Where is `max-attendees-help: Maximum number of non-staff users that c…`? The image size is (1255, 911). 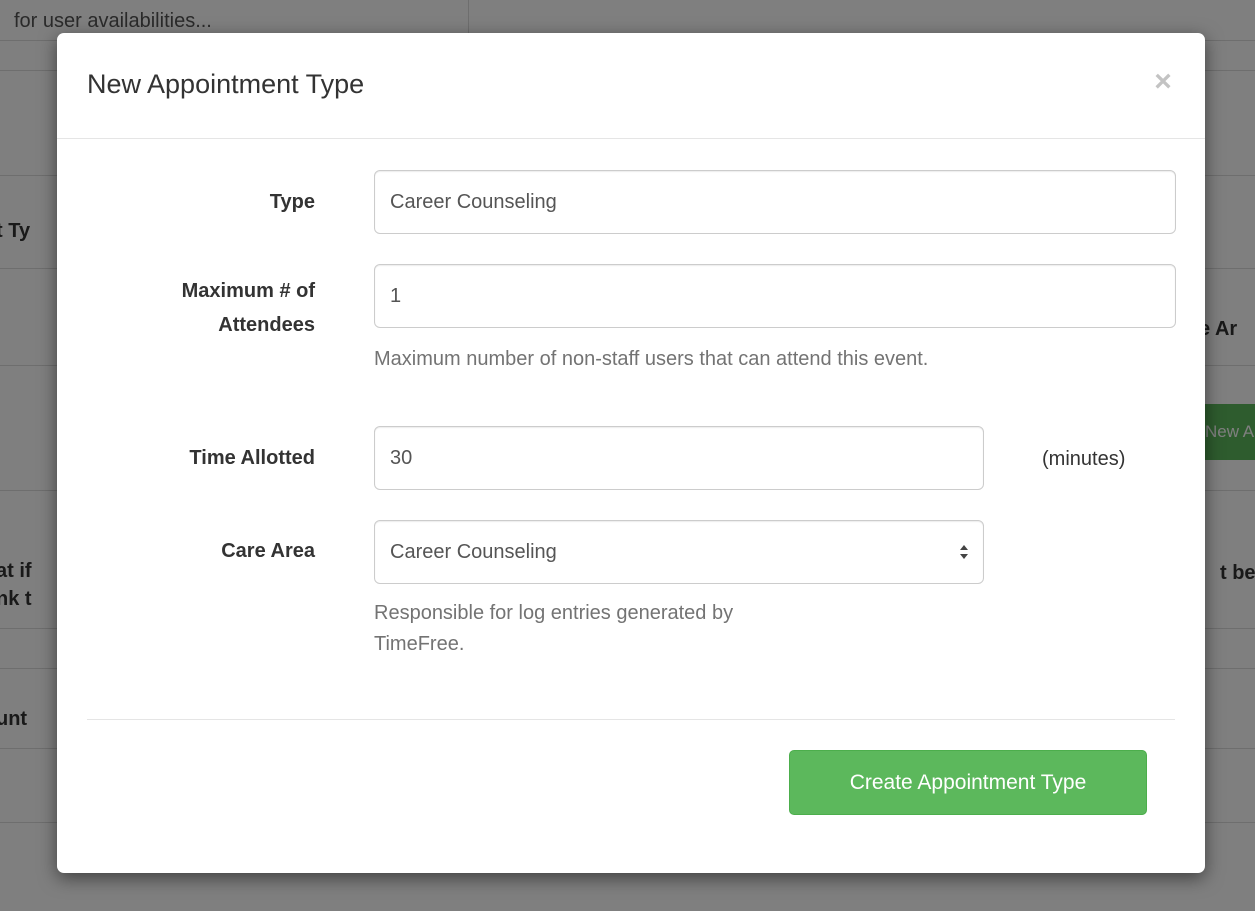
max-attendees-help: Maximum number of non-staff users that c… is located at coordinates (651, 359).